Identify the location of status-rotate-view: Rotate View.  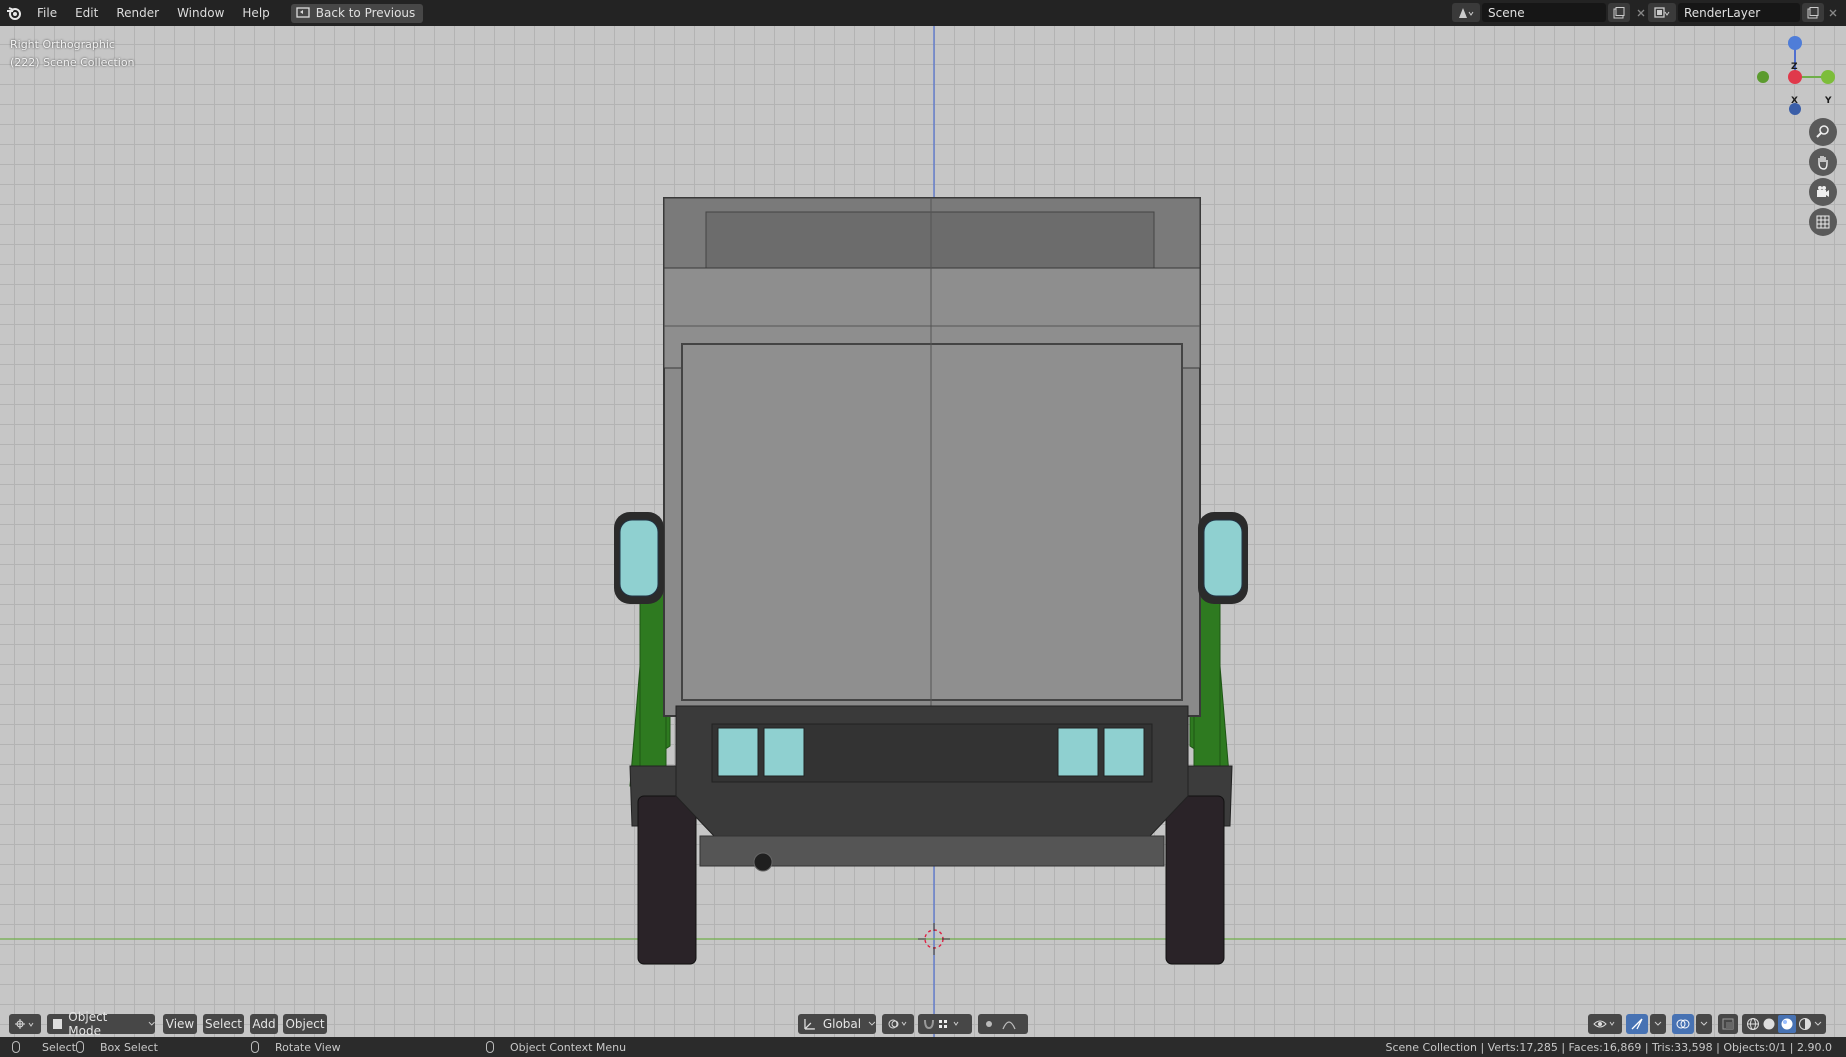
(296, 1047).